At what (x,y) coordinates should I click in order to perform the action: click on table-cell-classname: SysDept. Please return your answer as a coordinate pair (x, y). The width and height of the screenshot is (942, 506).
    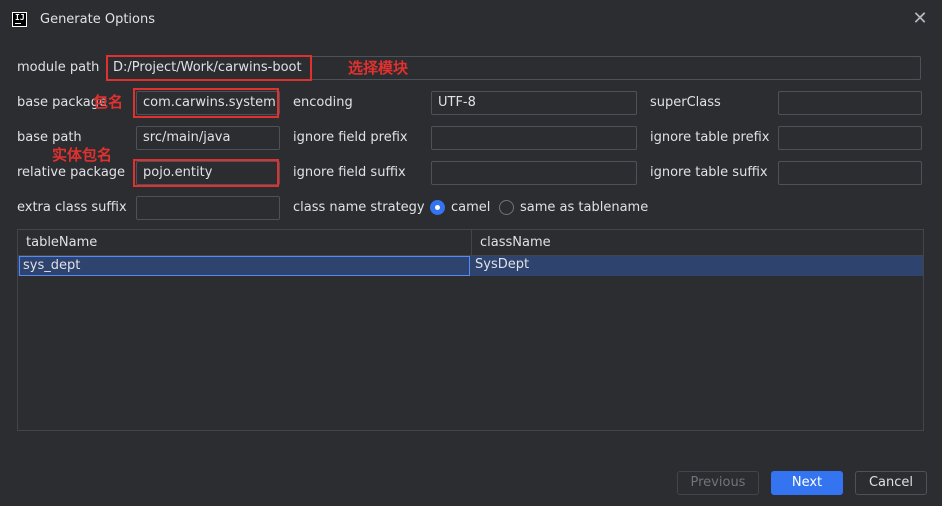
    Looking at the image, I should click on (697, 266).